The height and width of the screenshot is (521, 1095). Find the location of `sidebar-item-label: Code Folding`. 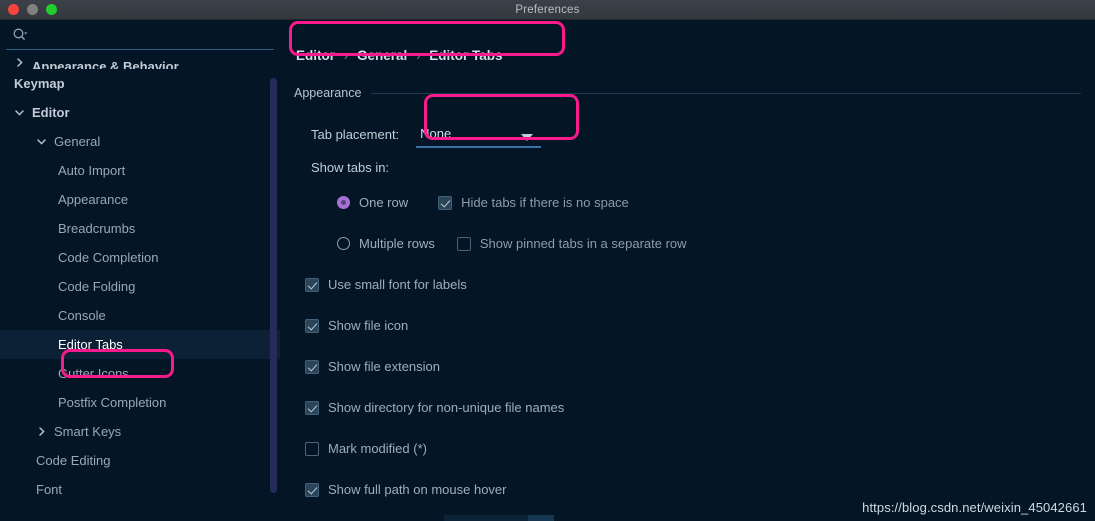

sidebar-item-label: Code Folding is located at coordinates (97, 286).